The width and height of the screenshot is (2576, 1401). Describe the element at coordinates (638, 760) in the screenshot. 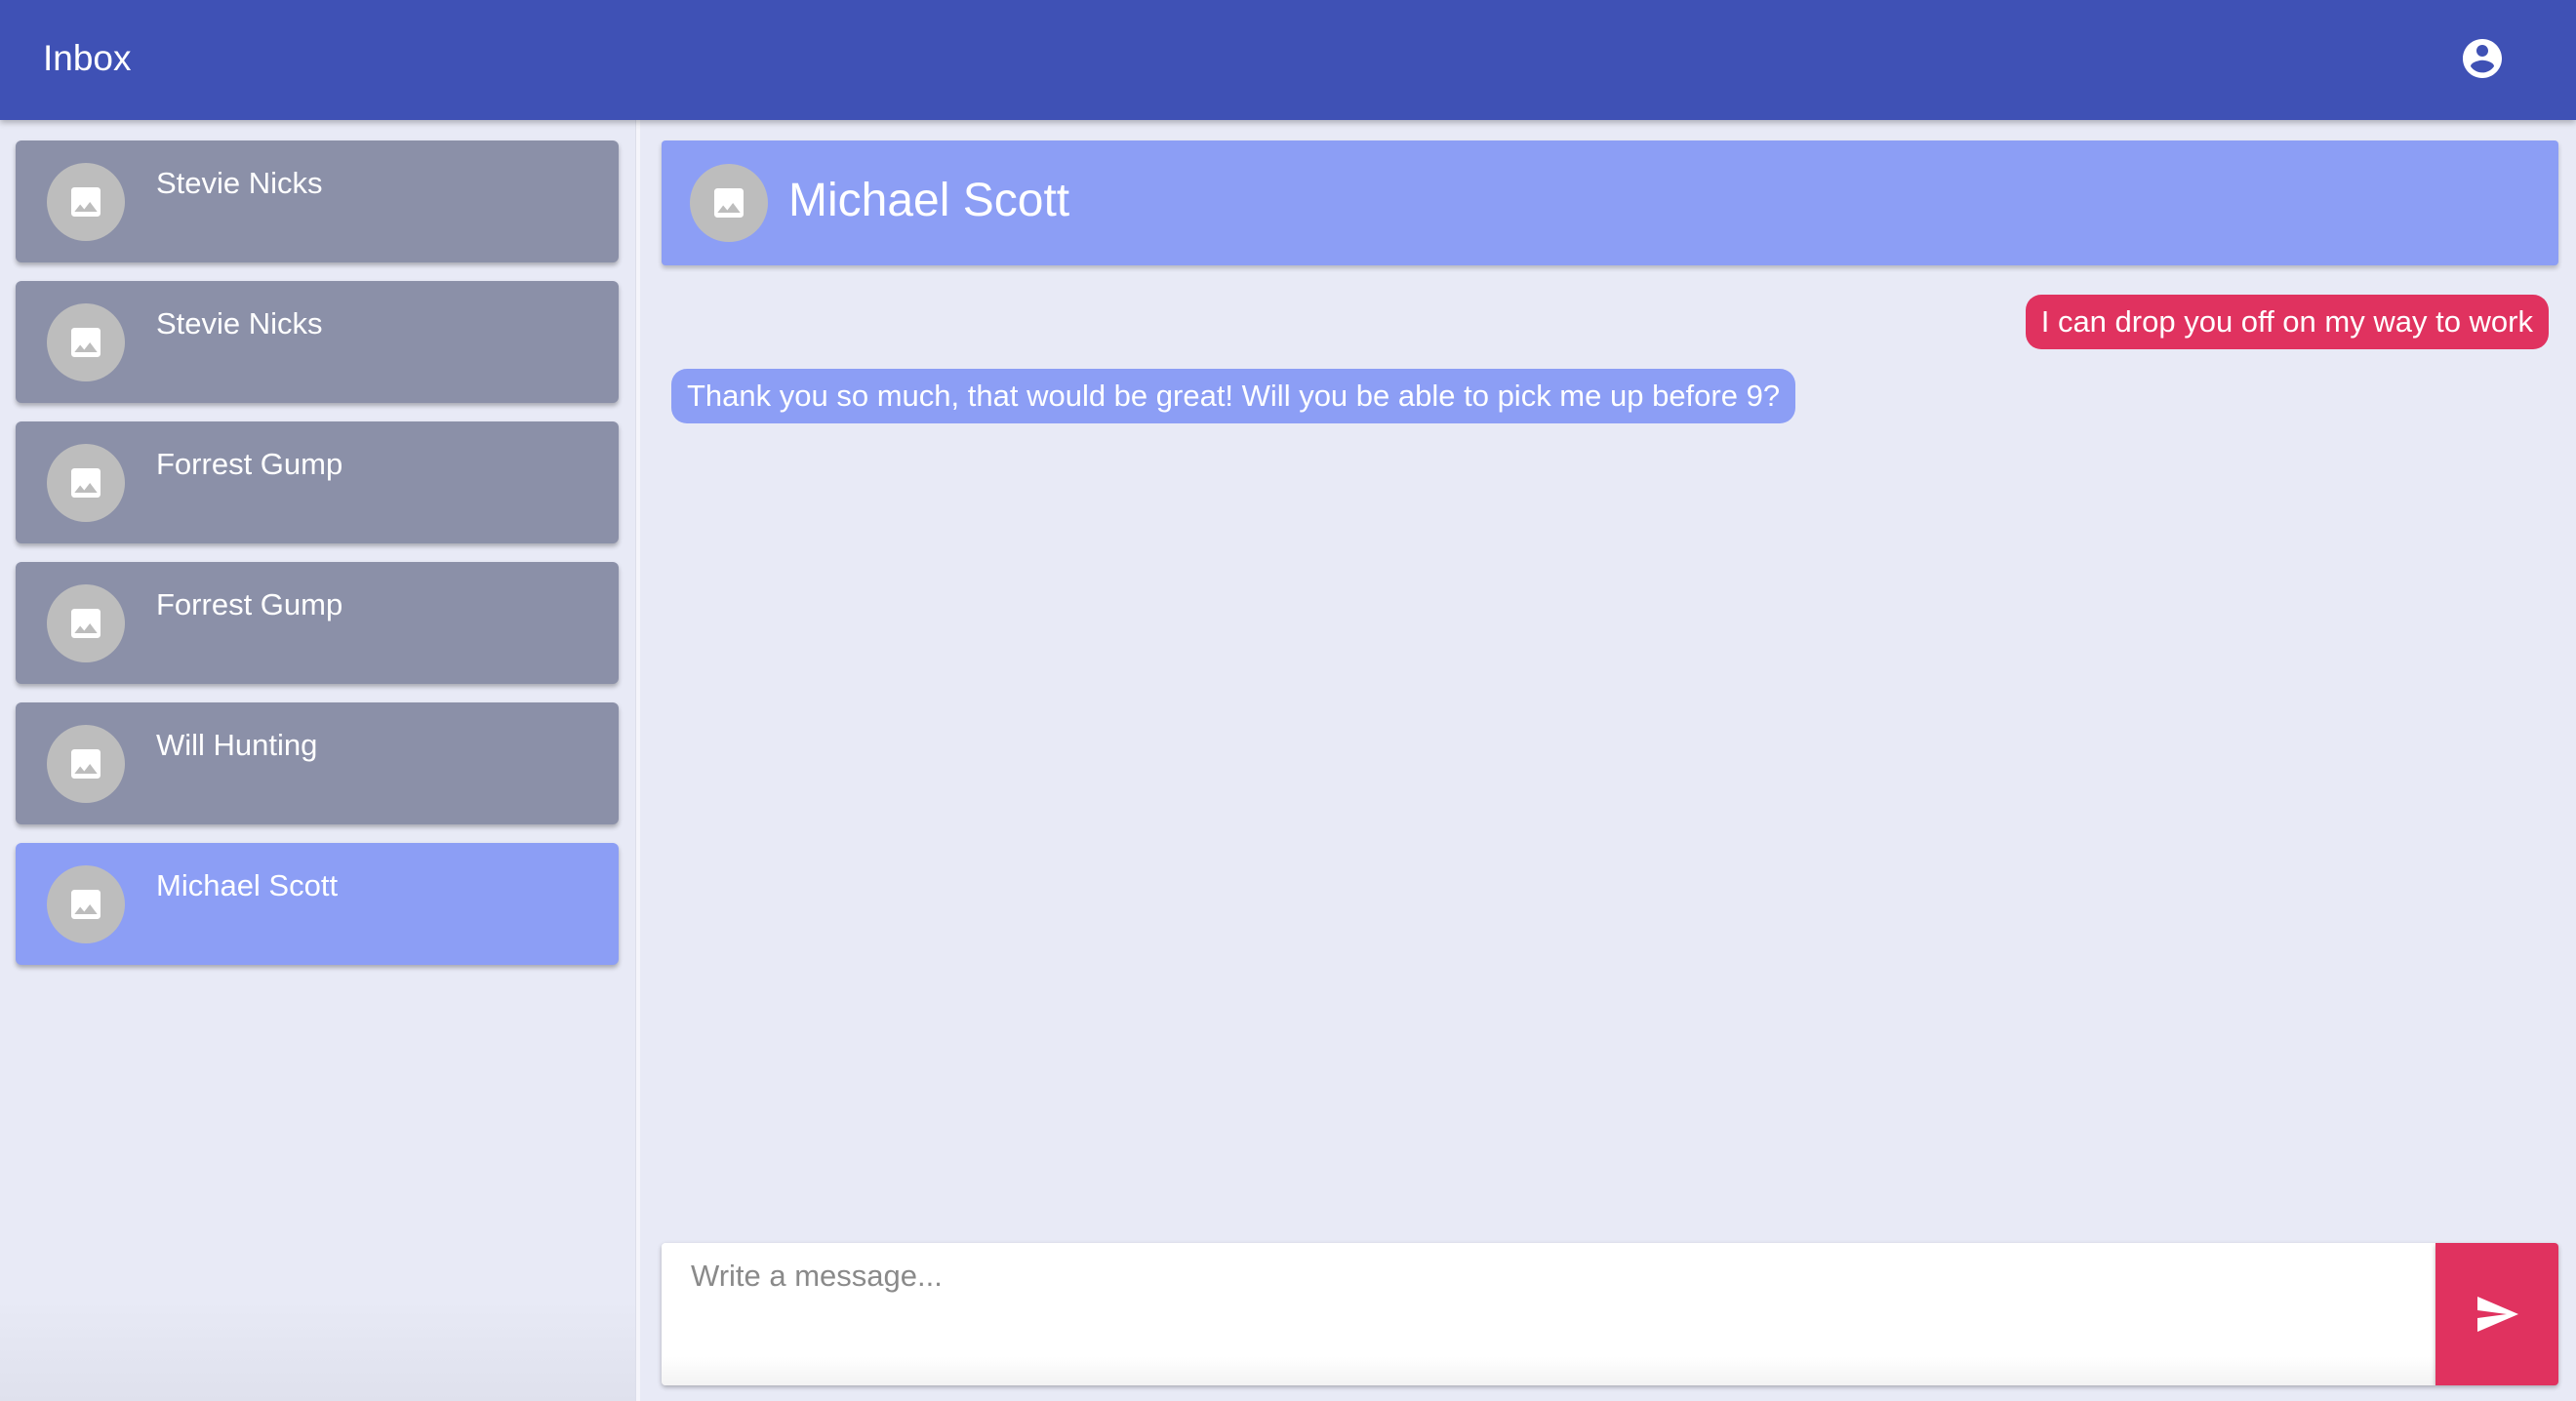

I see `panel-divider` at that location.